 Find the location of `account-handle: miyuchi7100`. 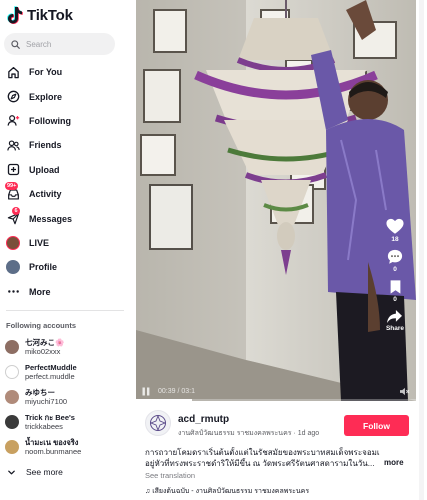

account-handle: miyuchi7100 is located at coordinates (46, 401).